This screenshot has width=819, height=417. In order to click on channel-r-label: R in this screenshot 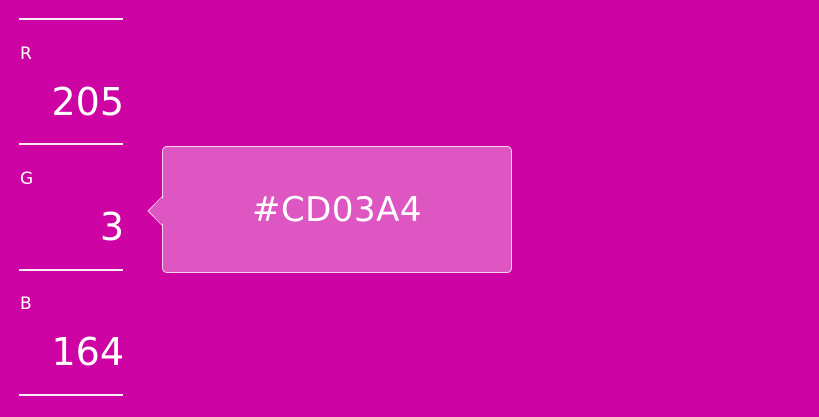, I will do `click(26, 54)`.